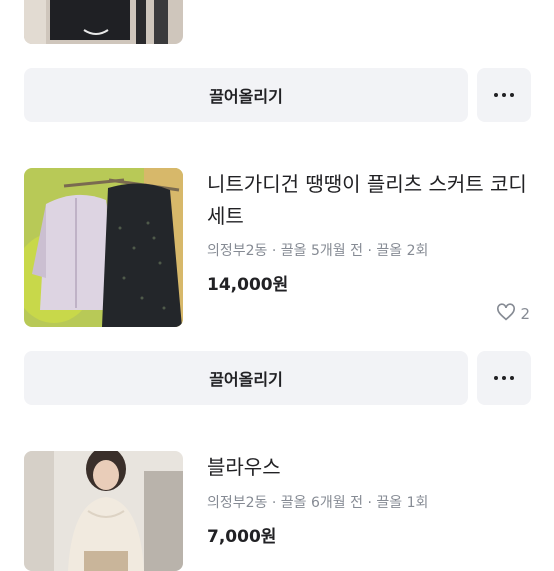 This screenshot has height=571, width=554. What do you see at coordinates (506, 314) in the screenshot?
I see `heart-outline-icon` at bounding box center [506, 314].